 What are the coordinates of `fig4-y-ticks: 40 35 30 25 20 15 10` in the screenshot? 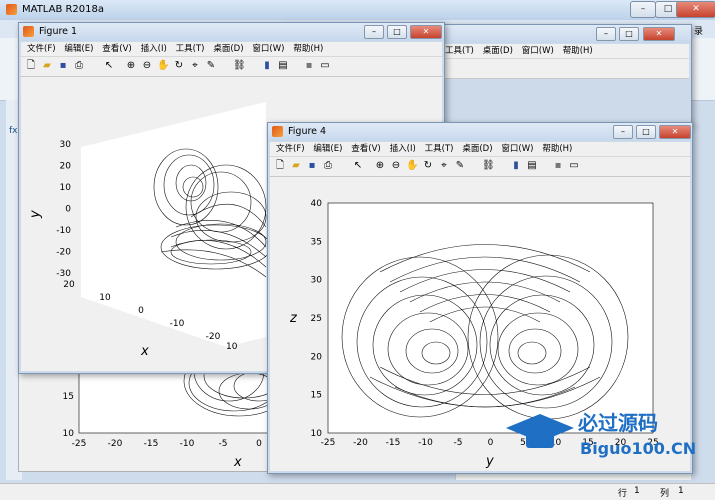 It's located at (317, 319).